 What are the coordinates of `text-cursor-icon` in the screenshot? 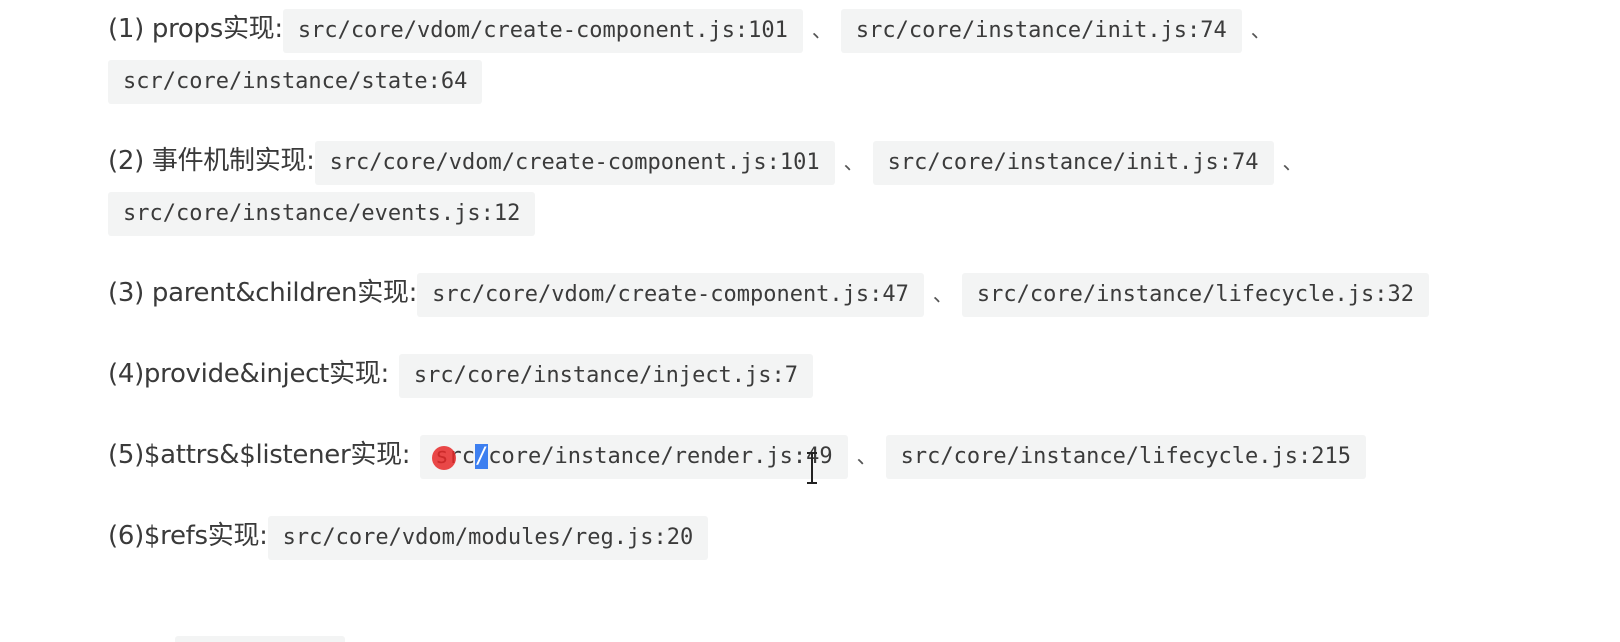 It's located at (812, 468).